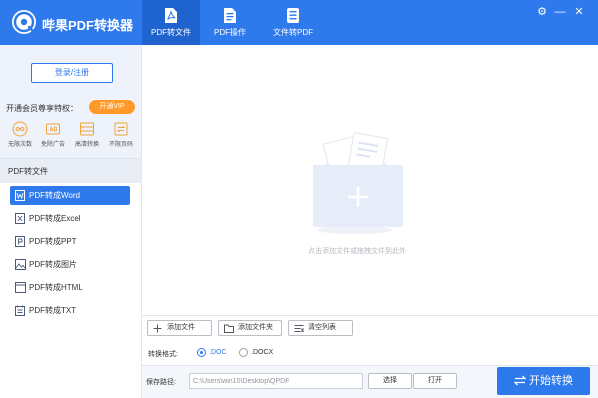  What do you see at coordinates (551, 381) in the screenshot?
I see `start-convert-label: 开始转换` at bounding box center [551, 381].